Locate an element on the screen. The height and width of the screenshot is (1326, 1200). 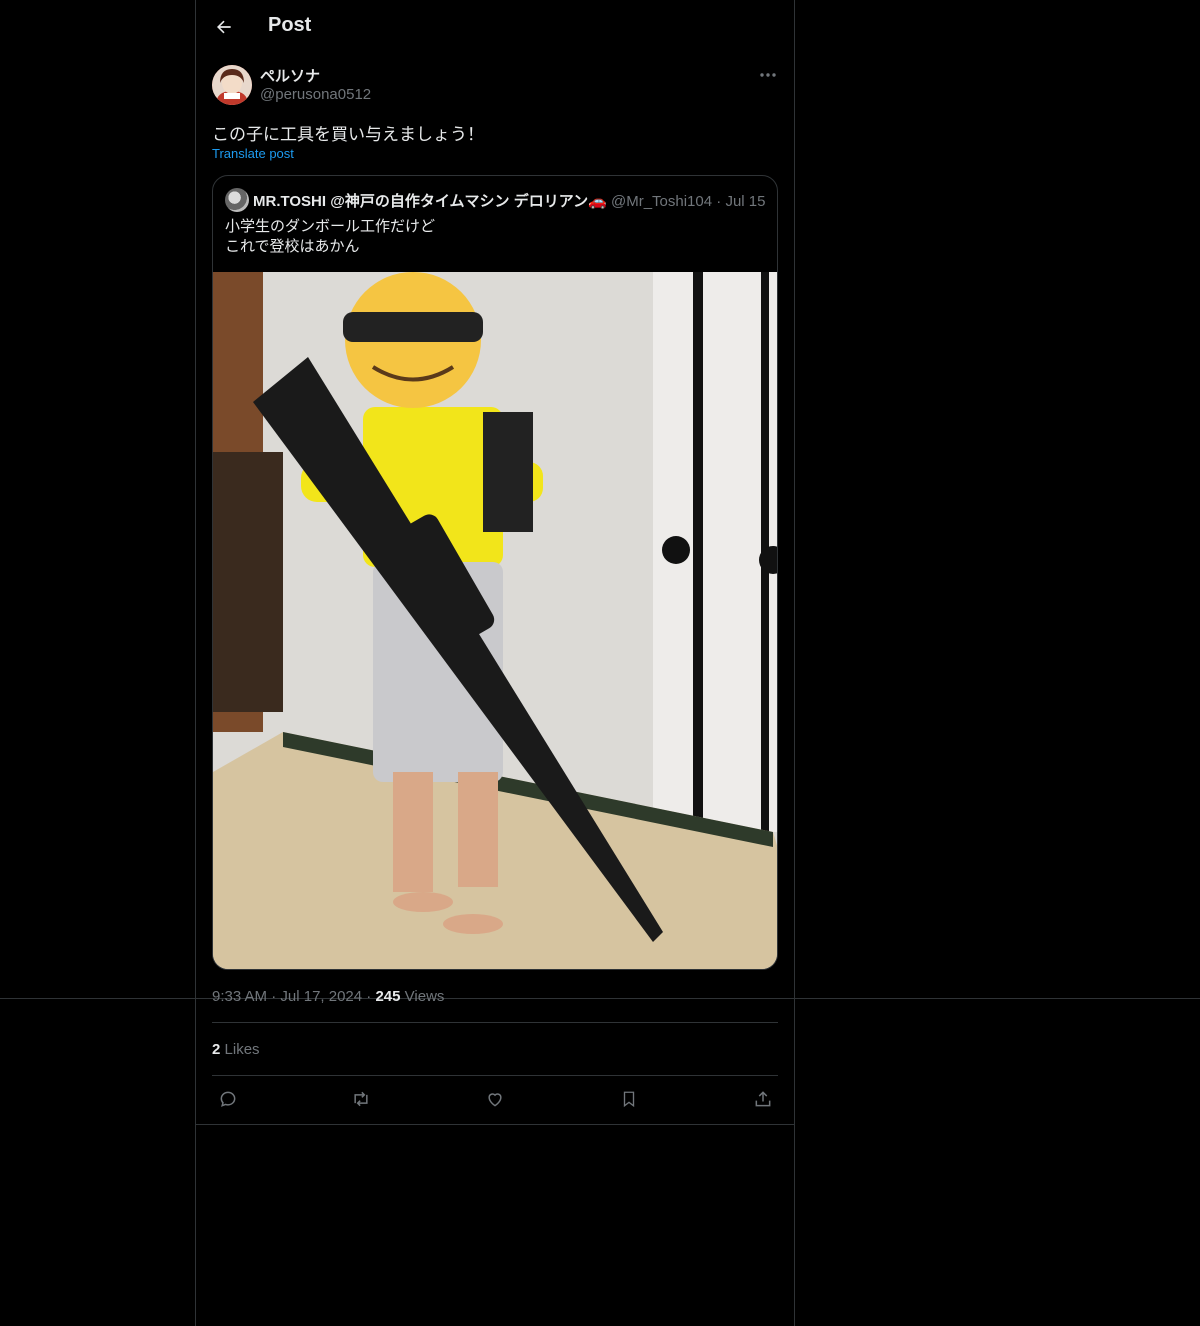
likes-label: Likes is located at coordinates (242, 1049).